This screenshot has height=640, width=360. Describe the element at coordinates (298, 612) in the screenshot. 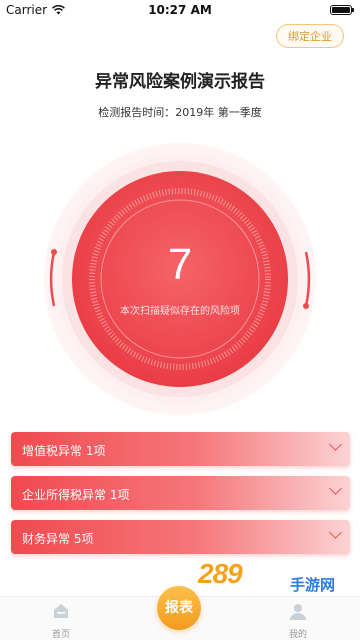

I see `user-icon` at that location.